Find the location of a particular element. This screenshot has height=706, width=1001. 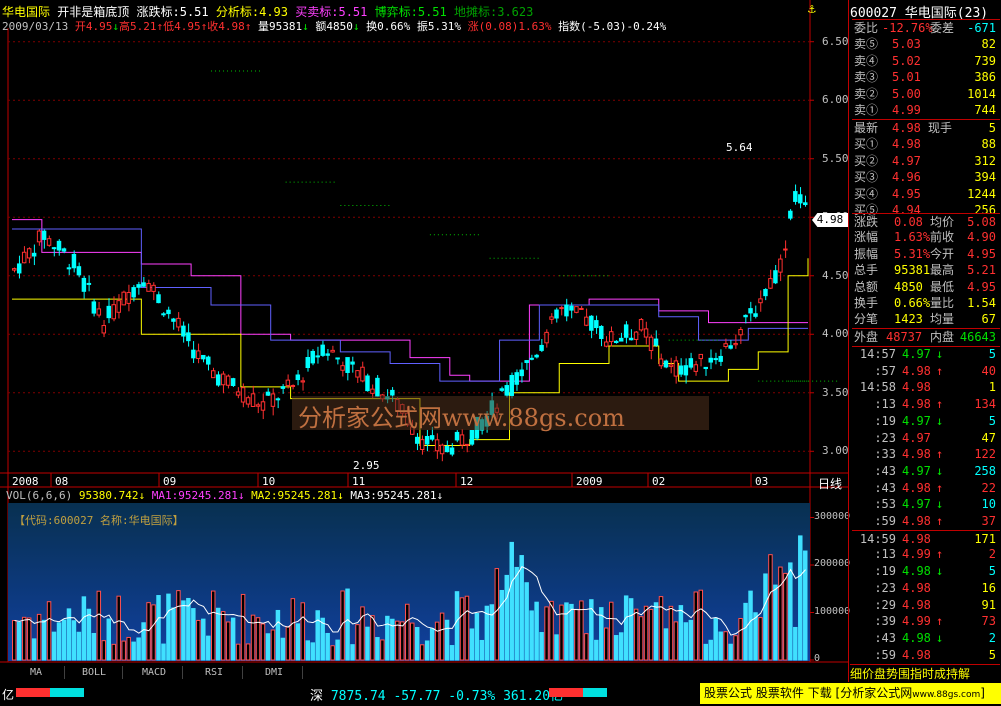

volume-tick-label: 0 is located at coordinates (817, 658).